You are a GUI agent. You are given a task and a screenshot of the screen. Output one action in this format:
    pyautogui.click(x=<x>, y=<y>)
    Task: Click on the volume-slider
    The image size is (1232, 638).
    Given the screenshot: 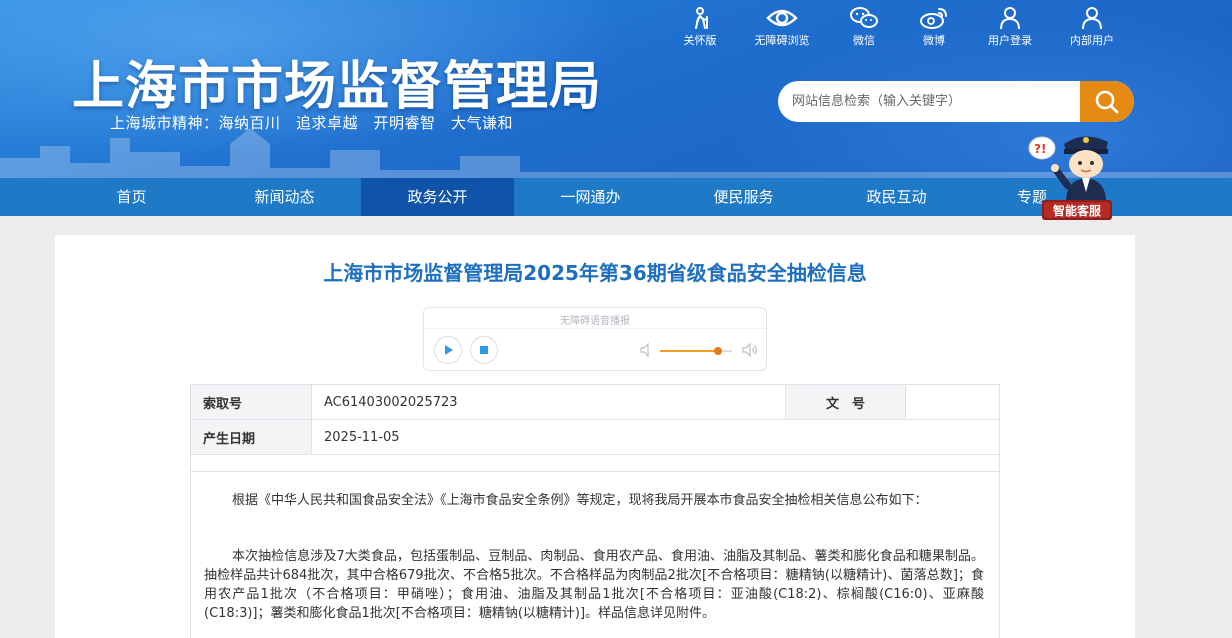 What is the action you would take?
    pyautogui.click(x=696, y=351)
    